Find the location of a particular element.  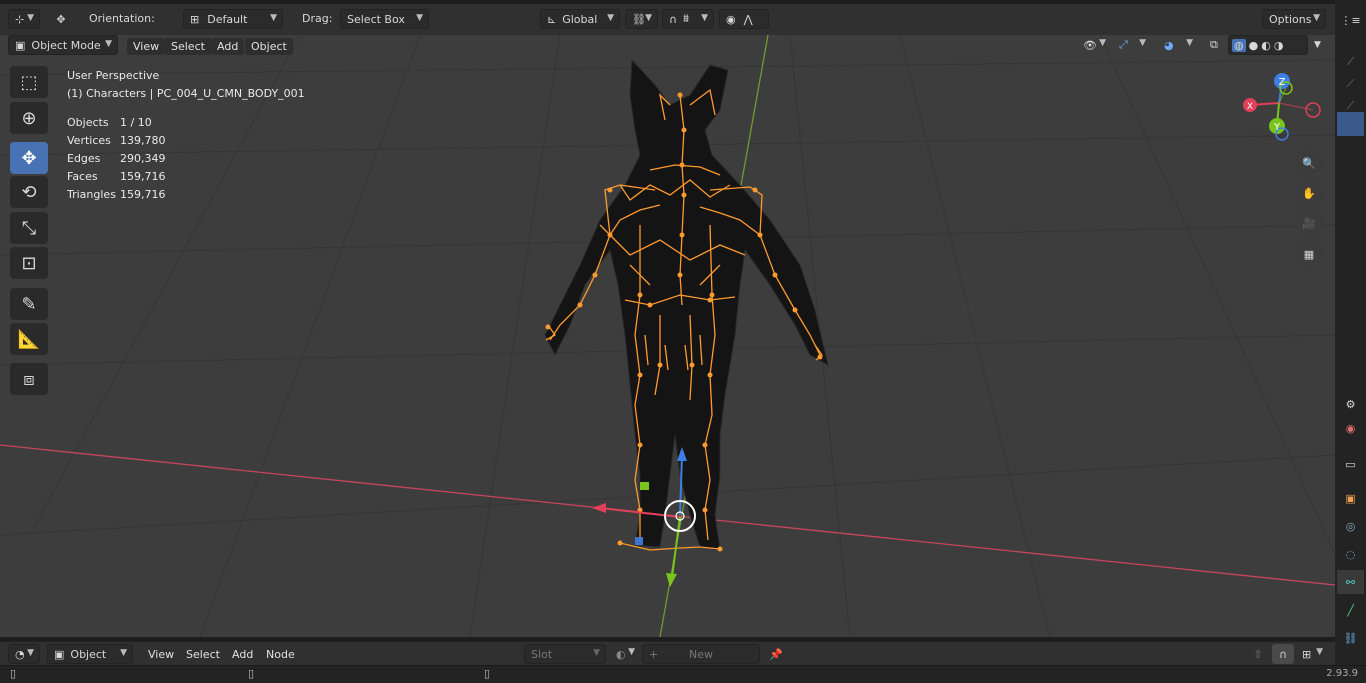

object-icon: ▣ is located at coordinates (1350, 498).